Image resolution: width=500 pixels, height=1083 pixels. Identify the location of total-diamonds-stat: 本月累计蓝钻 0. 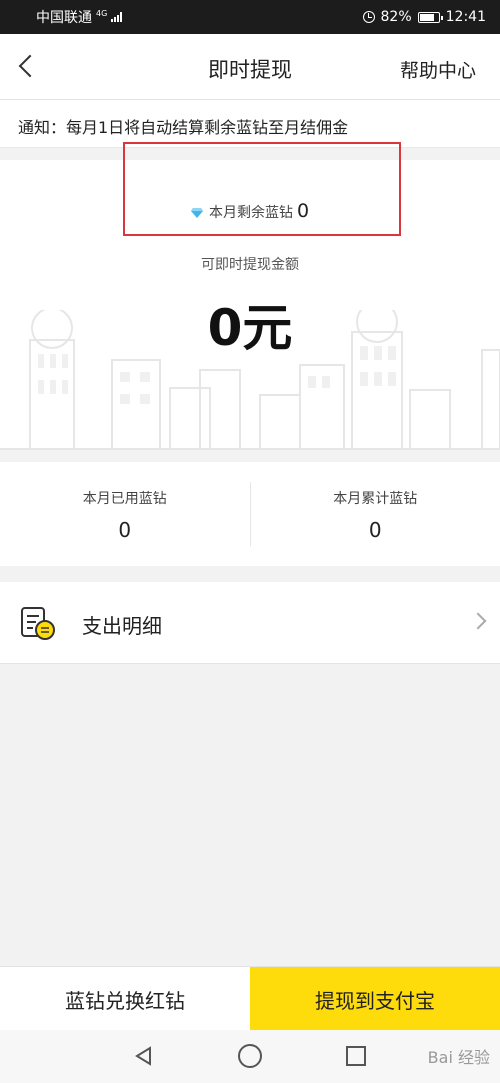
(374, 514).